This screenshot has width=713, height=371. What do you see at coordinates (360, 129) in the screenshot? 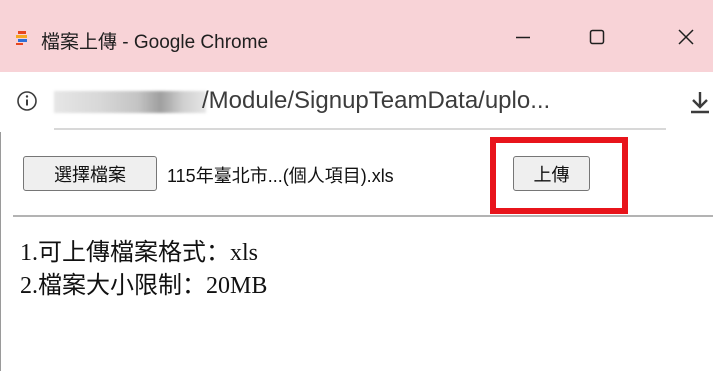
I see `address-underline` at bounding box center [360, 129].